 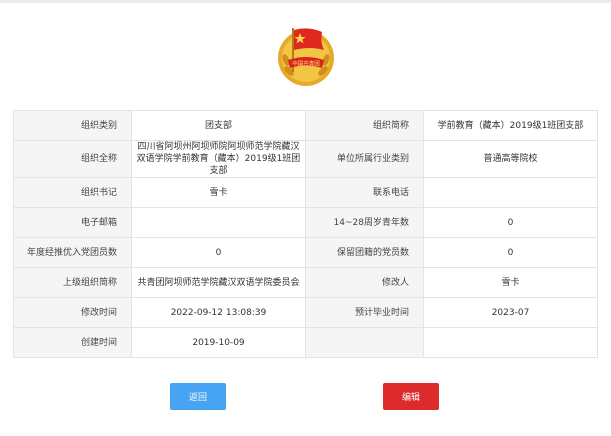 I want to click on field-value: 2019-10-09, so click(x=218, y=342).